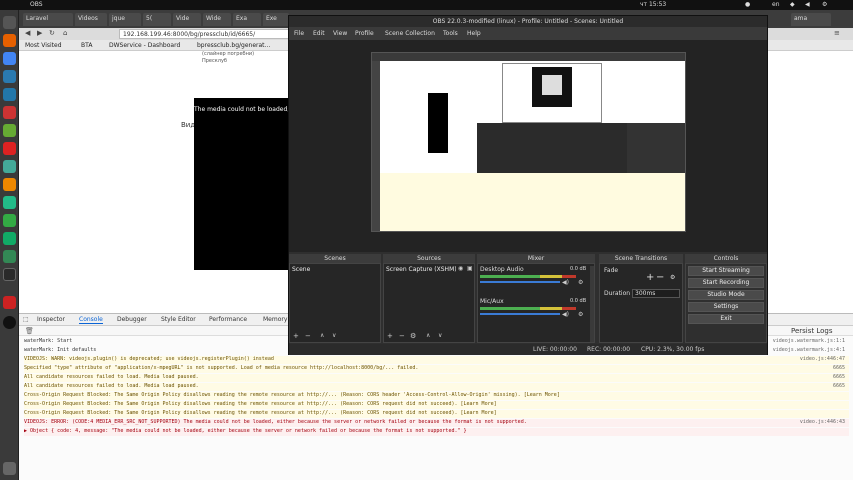 The height and width of the screenshot is (480, 853). Describe the element at coordinates (9, 322) in the screenshot. I see `obs-icon` at that location.